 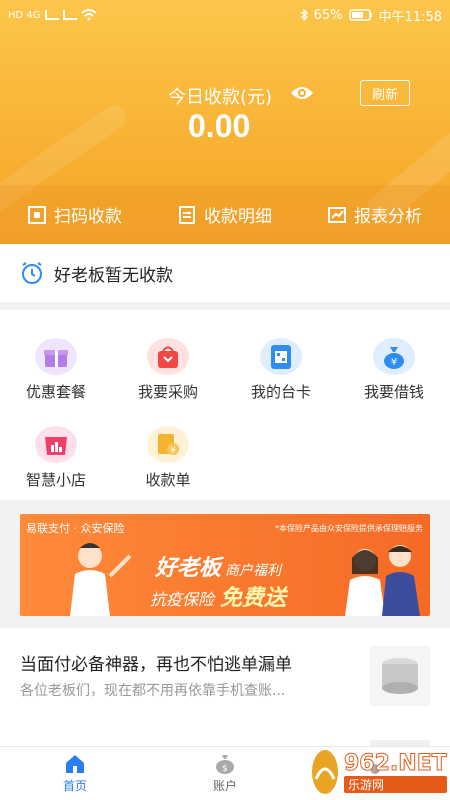 I want to click on status-right: 65% 中午11:58, so click(x=371, y=15).